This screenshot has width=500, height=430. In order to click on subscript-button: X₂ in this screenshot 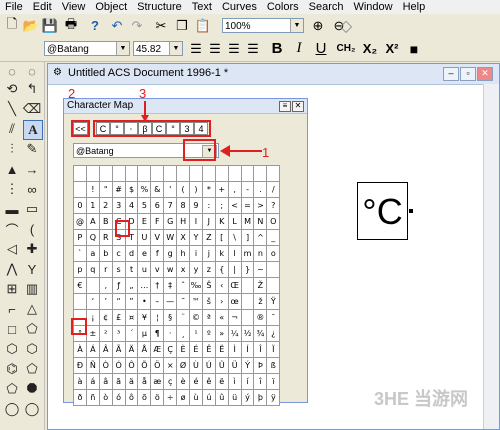, I will do `click(370, 48)`.